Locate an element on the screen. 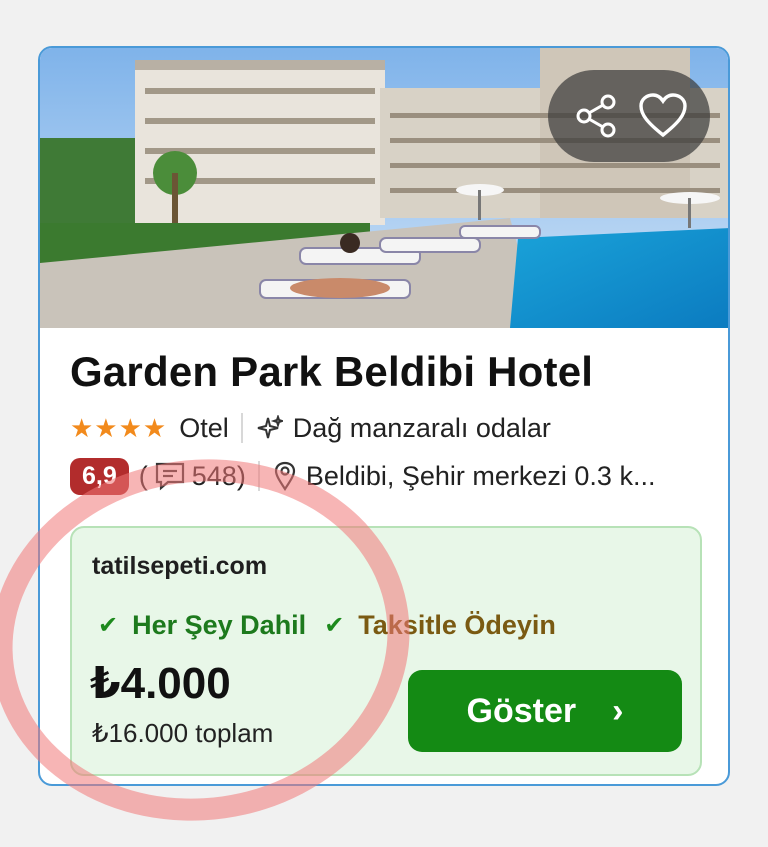  comment-icon is located at coordinates (170, 476).